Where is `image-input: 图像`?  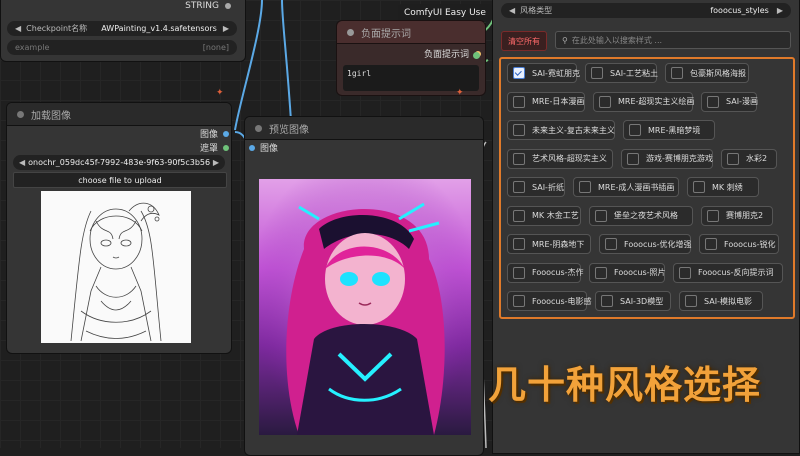
image-input: 图像 is located at coordinates (263, 147).